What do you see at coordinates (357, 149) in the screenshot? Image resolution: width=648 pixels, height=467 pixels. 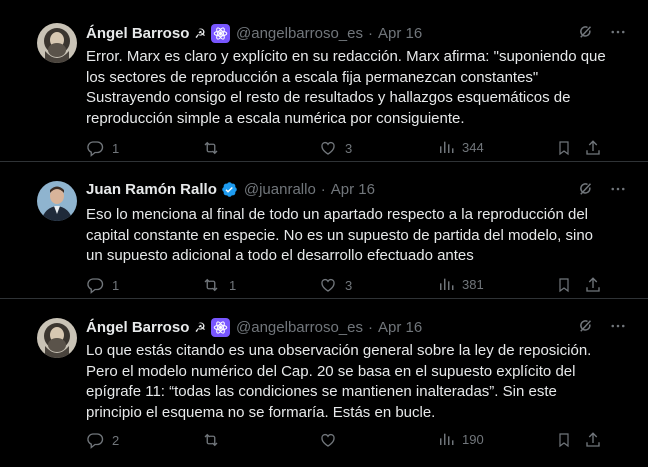 I see `tweet-actions: 1 3 344` at bounding box center [357, 149].